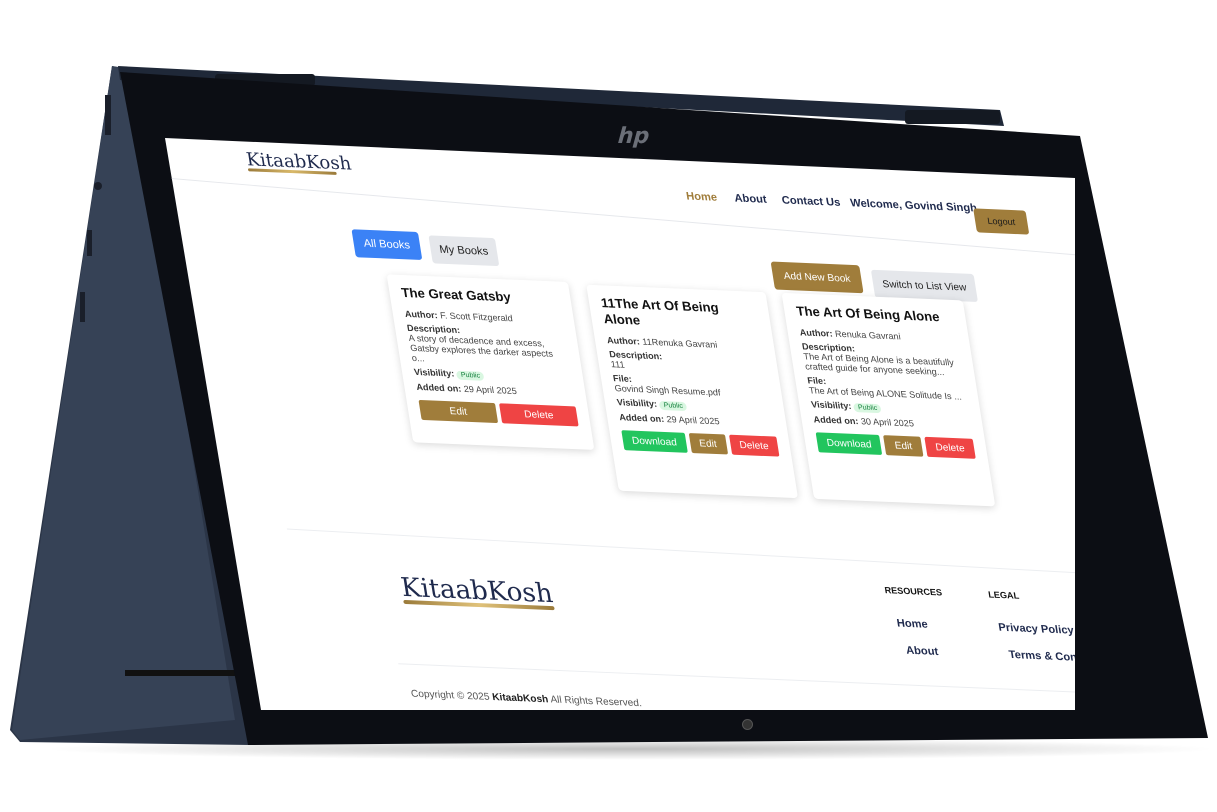  What do you see at coordinates (1041, 657) in the screenshot?
I see `footer-link-terms: Terms & Conditions` at bounding box center [1041, 657].